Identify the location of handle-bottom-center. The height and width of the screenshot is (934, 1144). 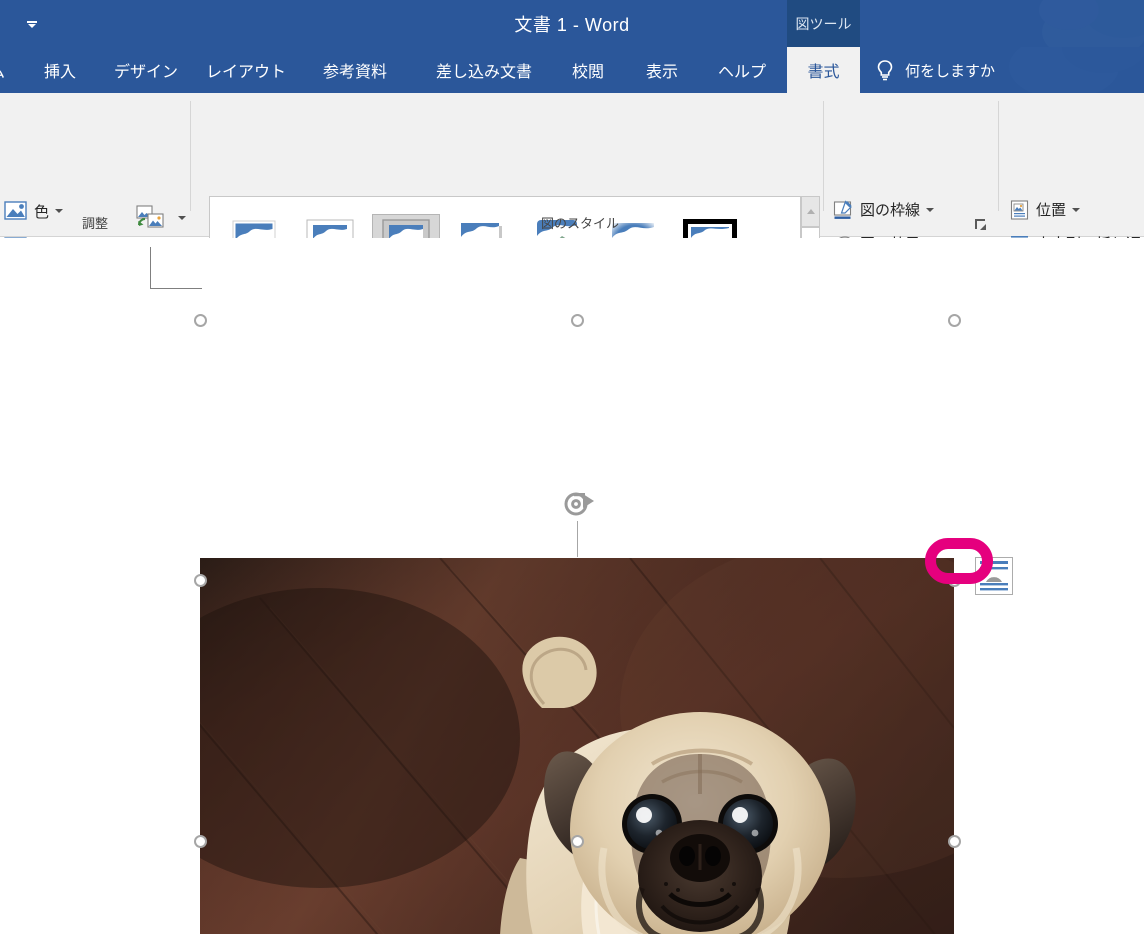
(577, 841).